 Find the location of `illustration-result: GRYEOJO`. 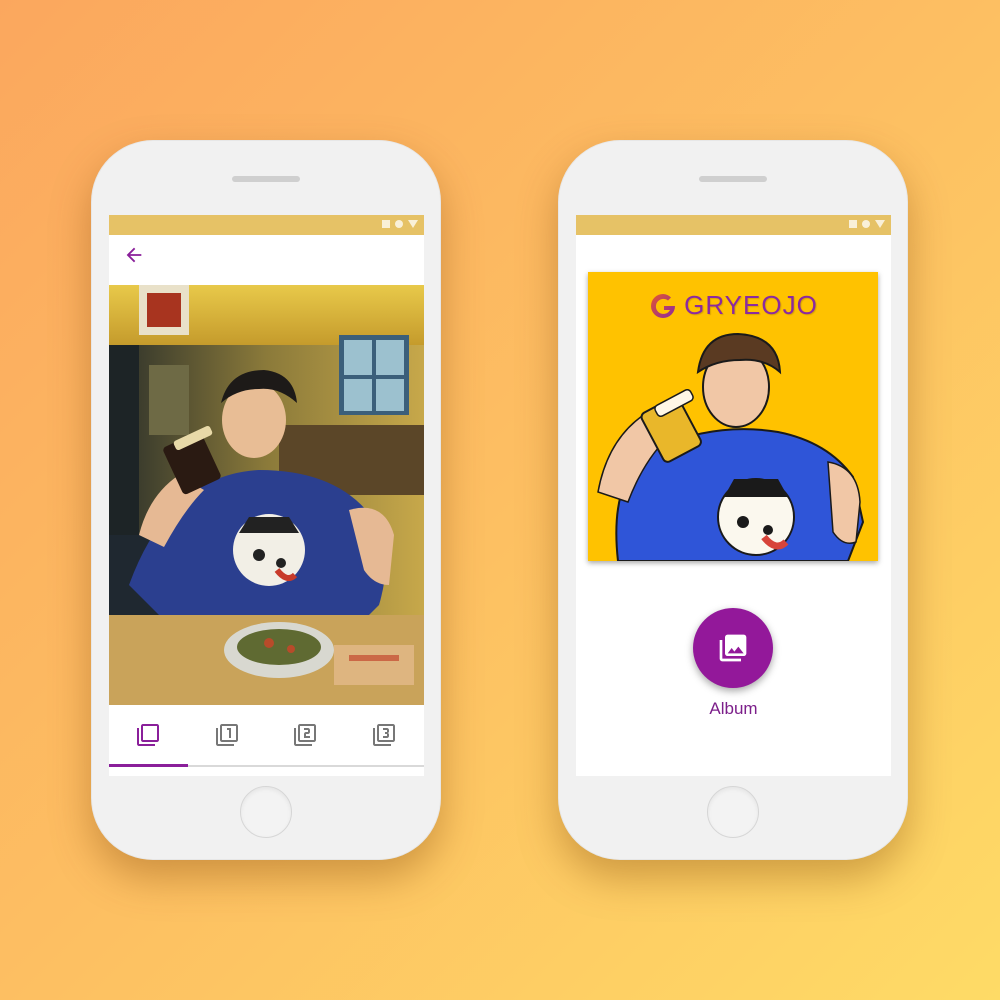

illustration-result: GRYEOJO is located at coordinates (733, 416).